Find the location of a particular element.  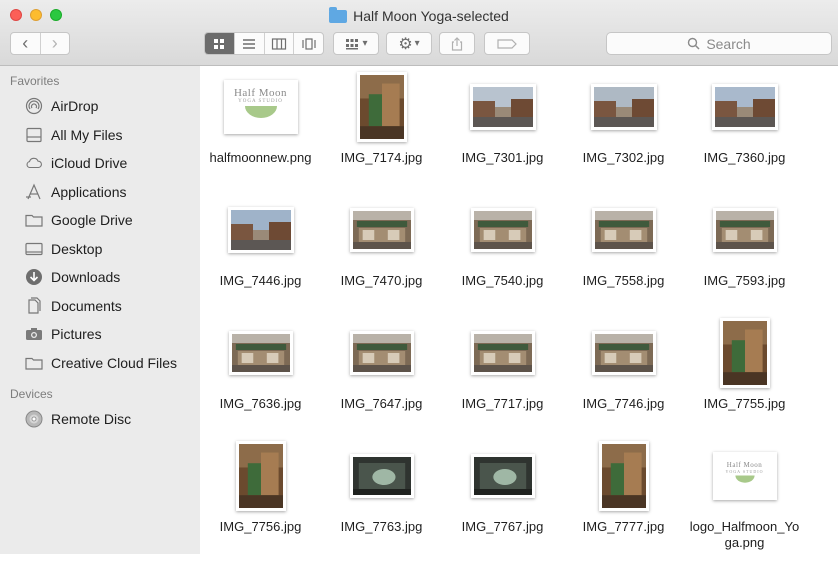

sidebar-item-icloud-drive: iCloud Drive is located at coordinates (100, 163).